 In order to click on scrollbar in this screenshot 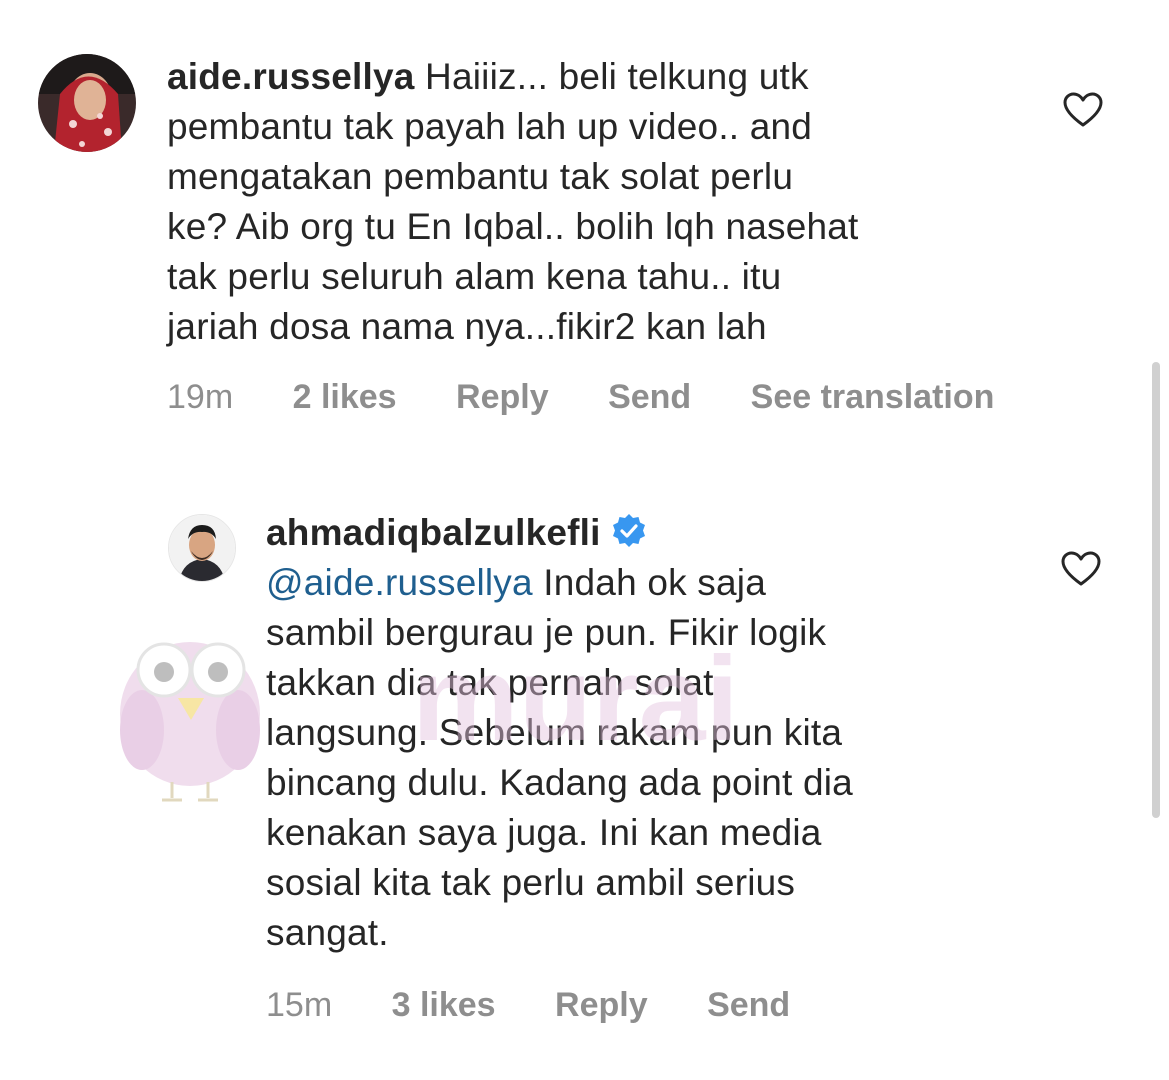, I will do `click(1156, 590)`.